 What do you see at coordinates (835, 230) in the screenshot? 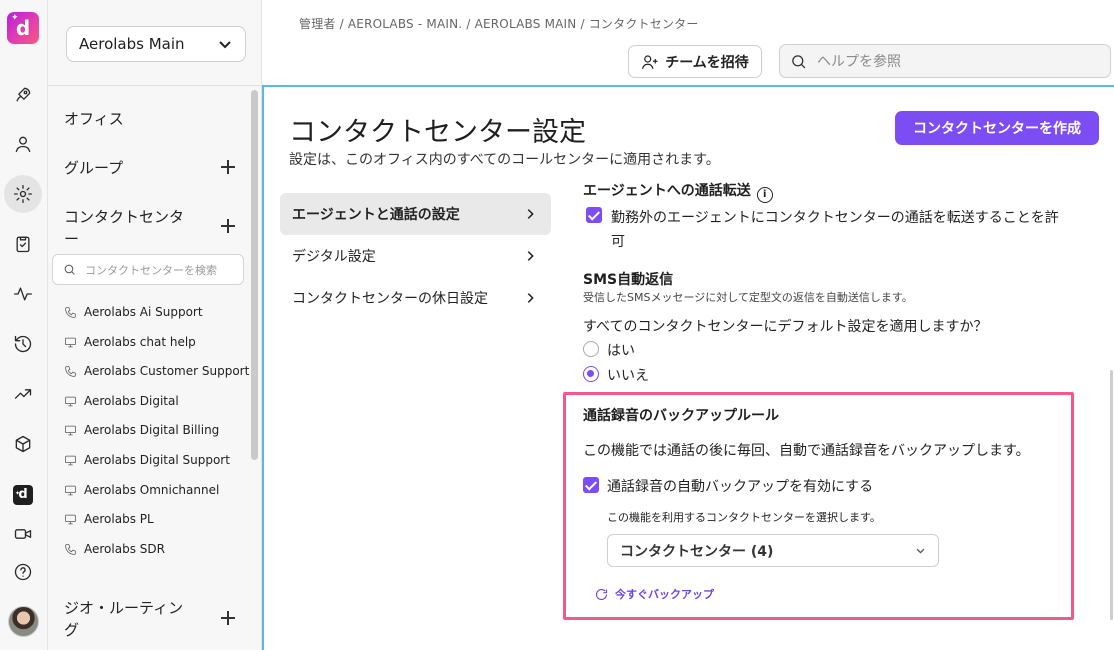
I see `transfer-checkbox-label: 勤務外のエージェントにコンタクトセンターの通話を転送することを許 可` at bounding box center [835, 230].